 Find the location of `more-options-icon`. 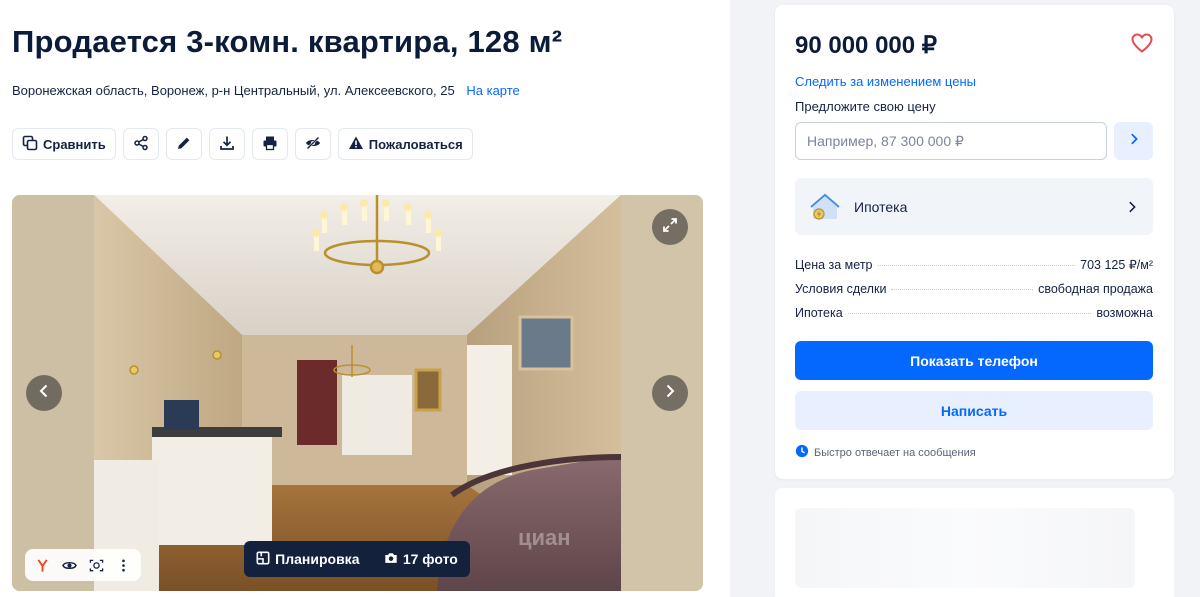

more-options-icon is located at coordinates (124, 565).